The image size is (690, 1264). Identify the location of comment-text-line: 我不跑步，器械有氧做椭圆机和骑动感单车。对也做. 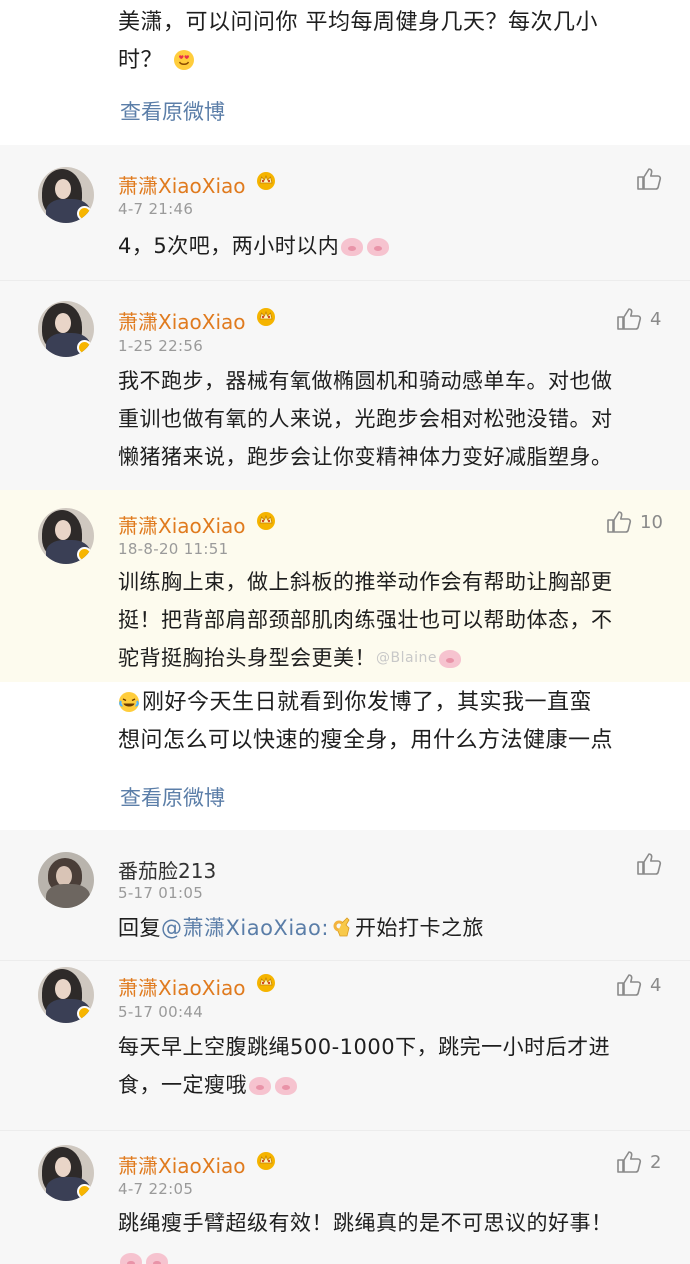
(365, 381).